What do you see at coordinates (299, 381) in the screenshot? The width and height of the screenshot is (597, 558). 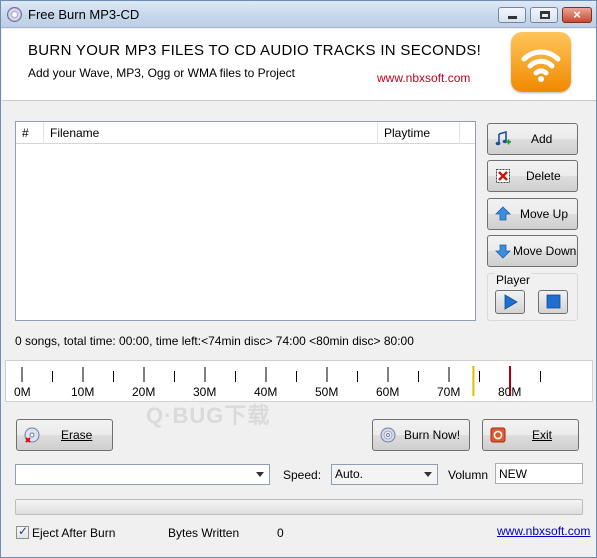 I see `capacity-ruler: 0M10M20M30M40M50M60M70M80M` at bounding box center [299, 381].